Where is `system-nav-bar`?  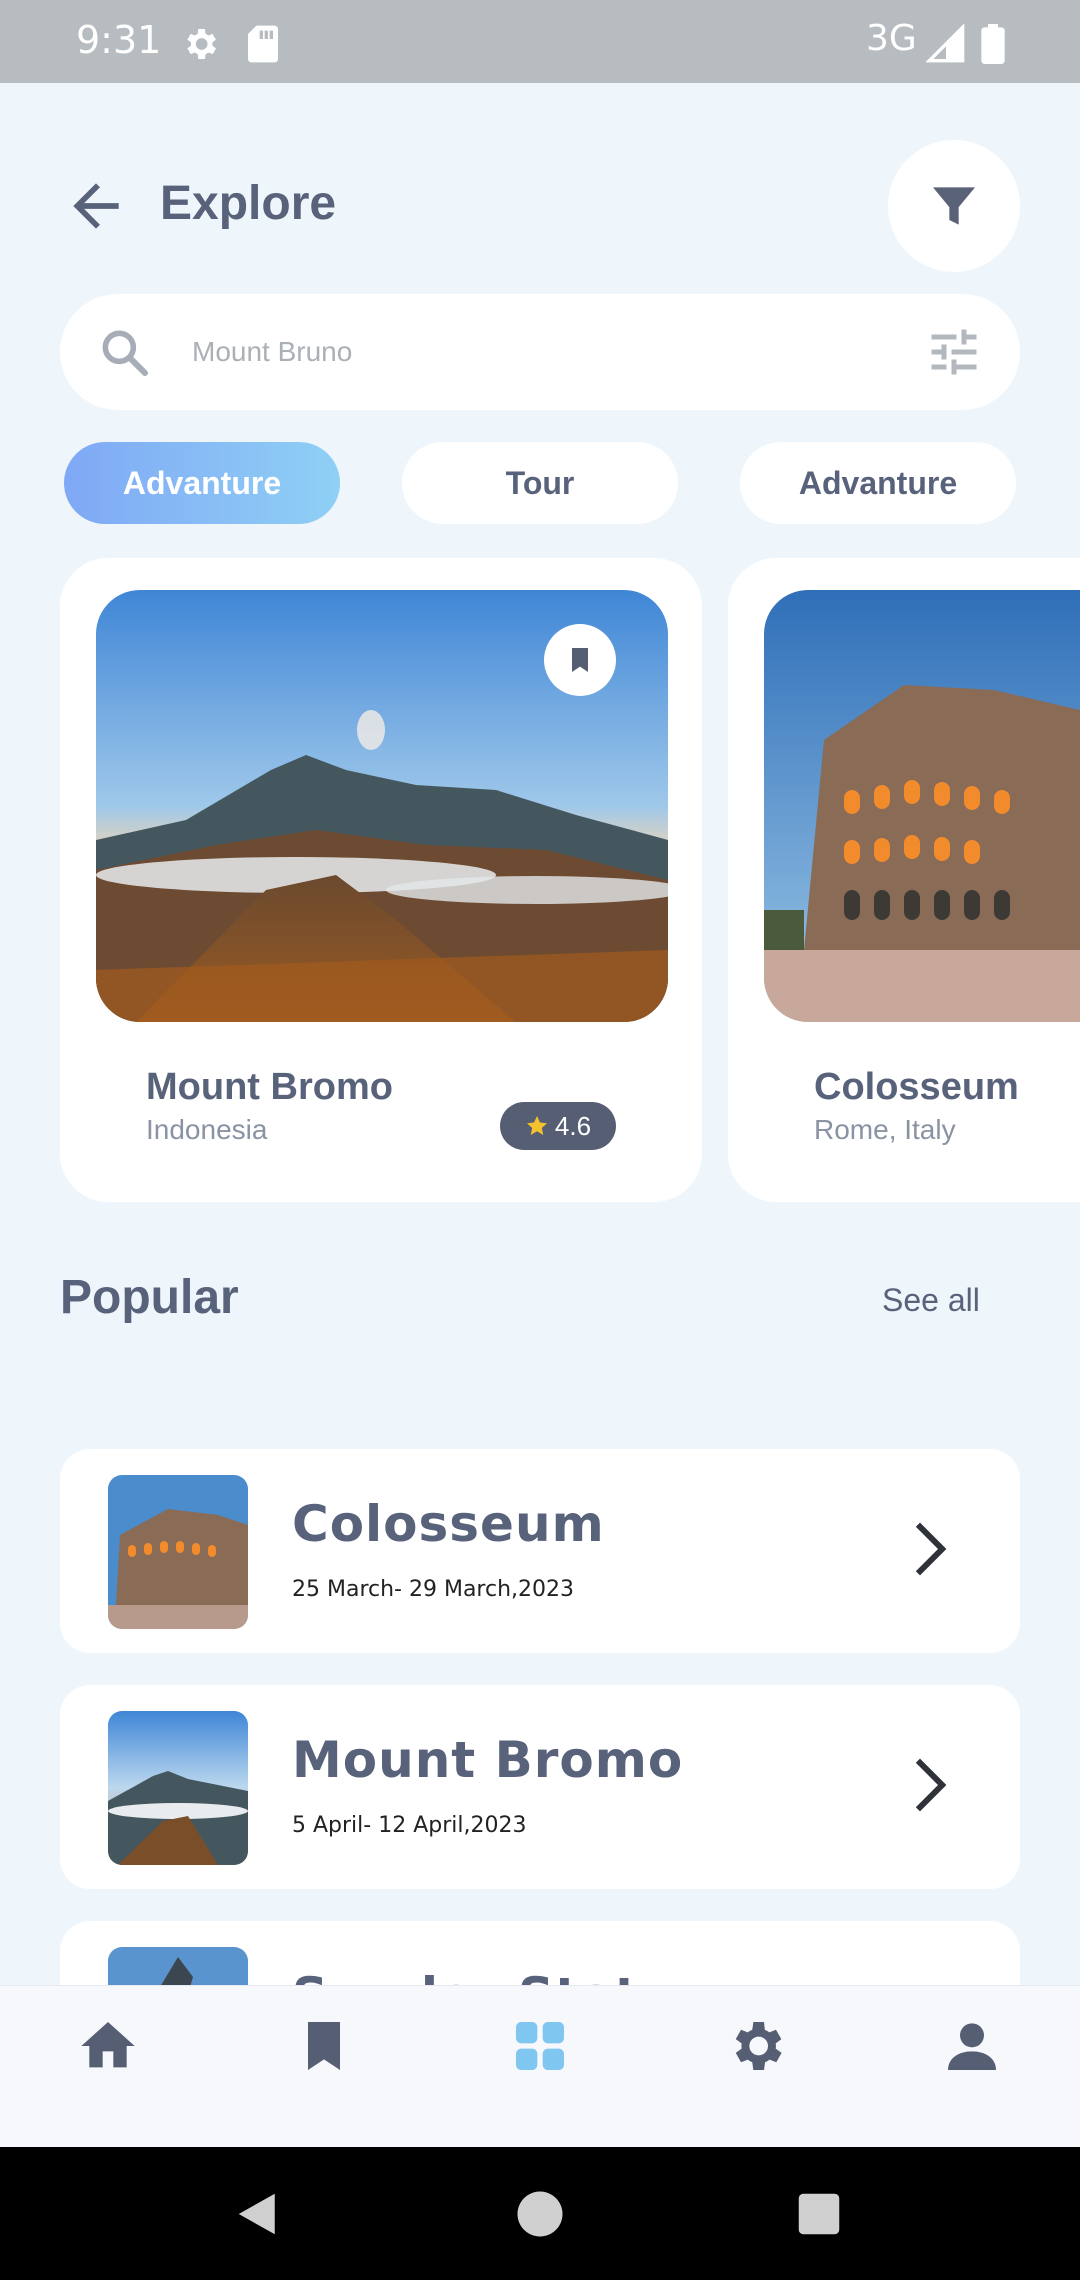 system-nav-bar is located at coordinates (540, 2213).